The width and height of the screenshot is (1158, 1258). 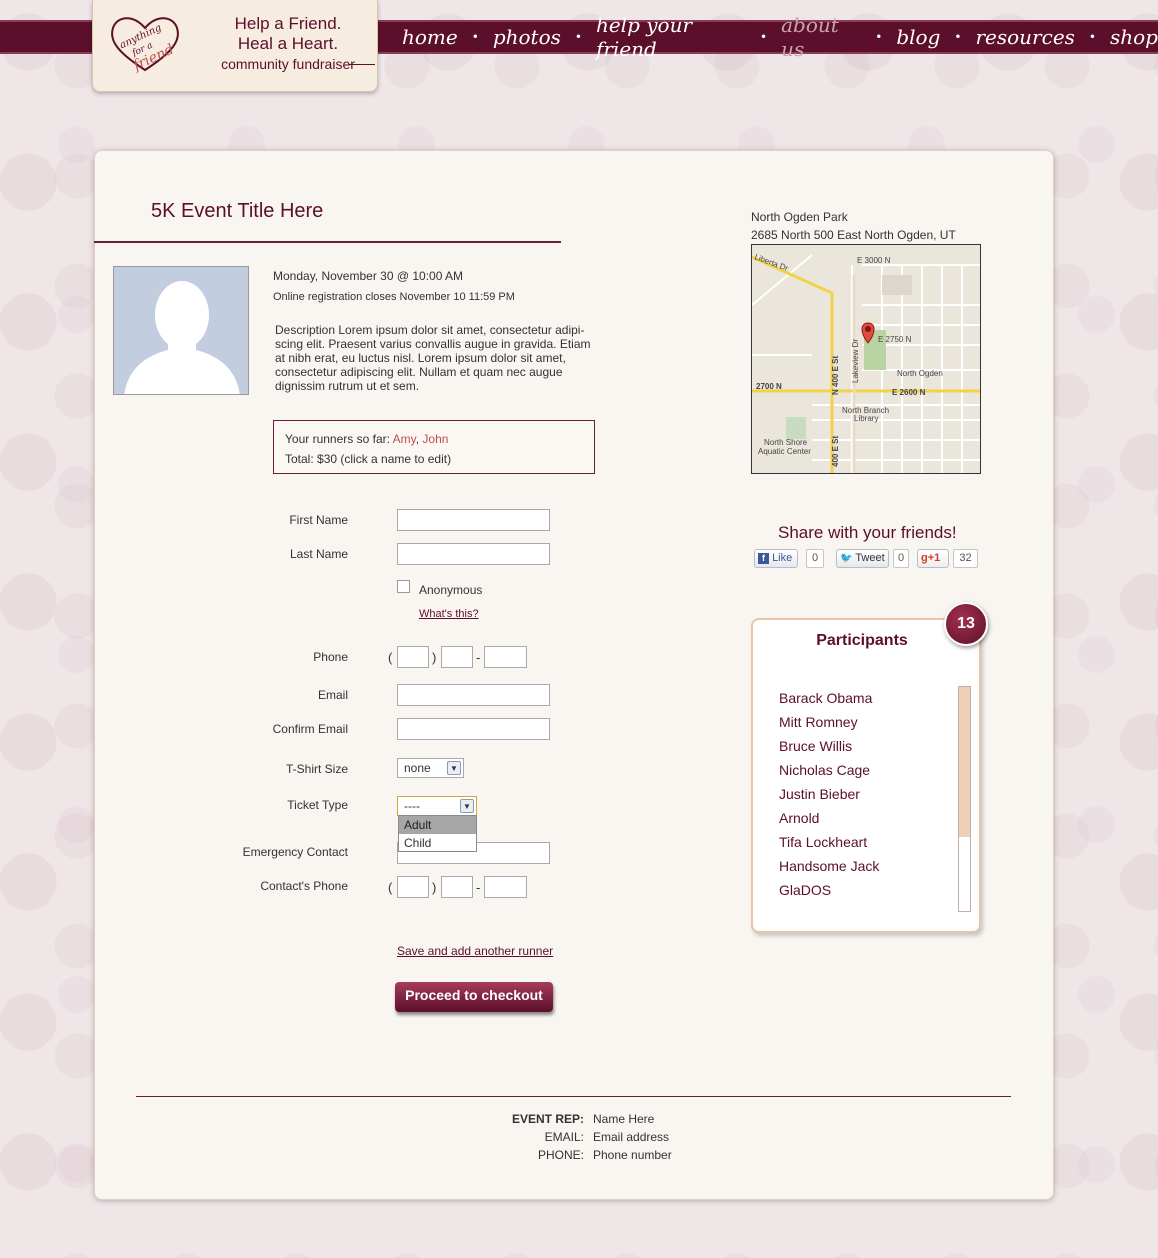 What do you see at coordinates (505, 657) in the screenshot?
I see `phone-line-input` at bounding box center [505, 657].